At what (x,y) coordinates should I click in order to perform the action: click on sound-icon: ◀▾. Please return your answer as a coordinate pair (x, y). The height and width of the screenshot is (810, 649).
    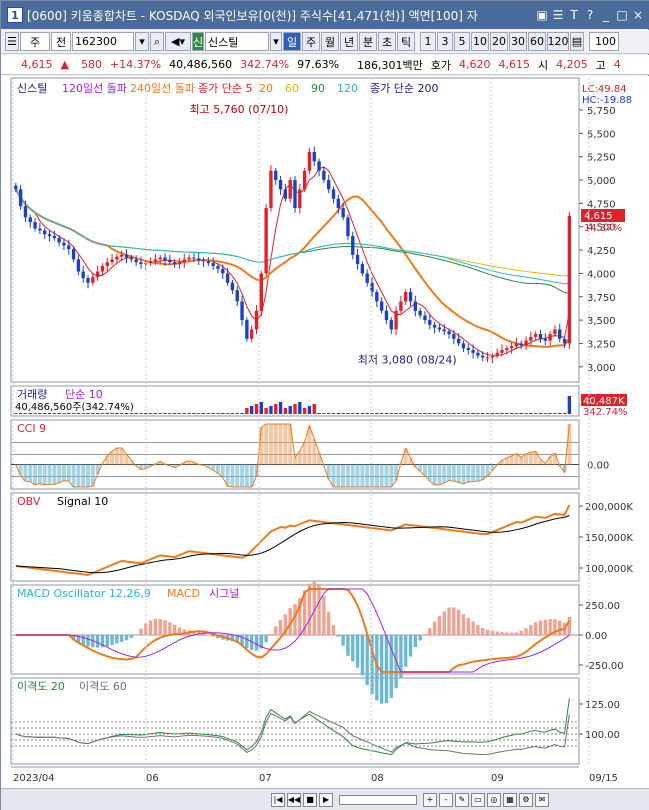
    Looking at the image, I should click on (178, 41).